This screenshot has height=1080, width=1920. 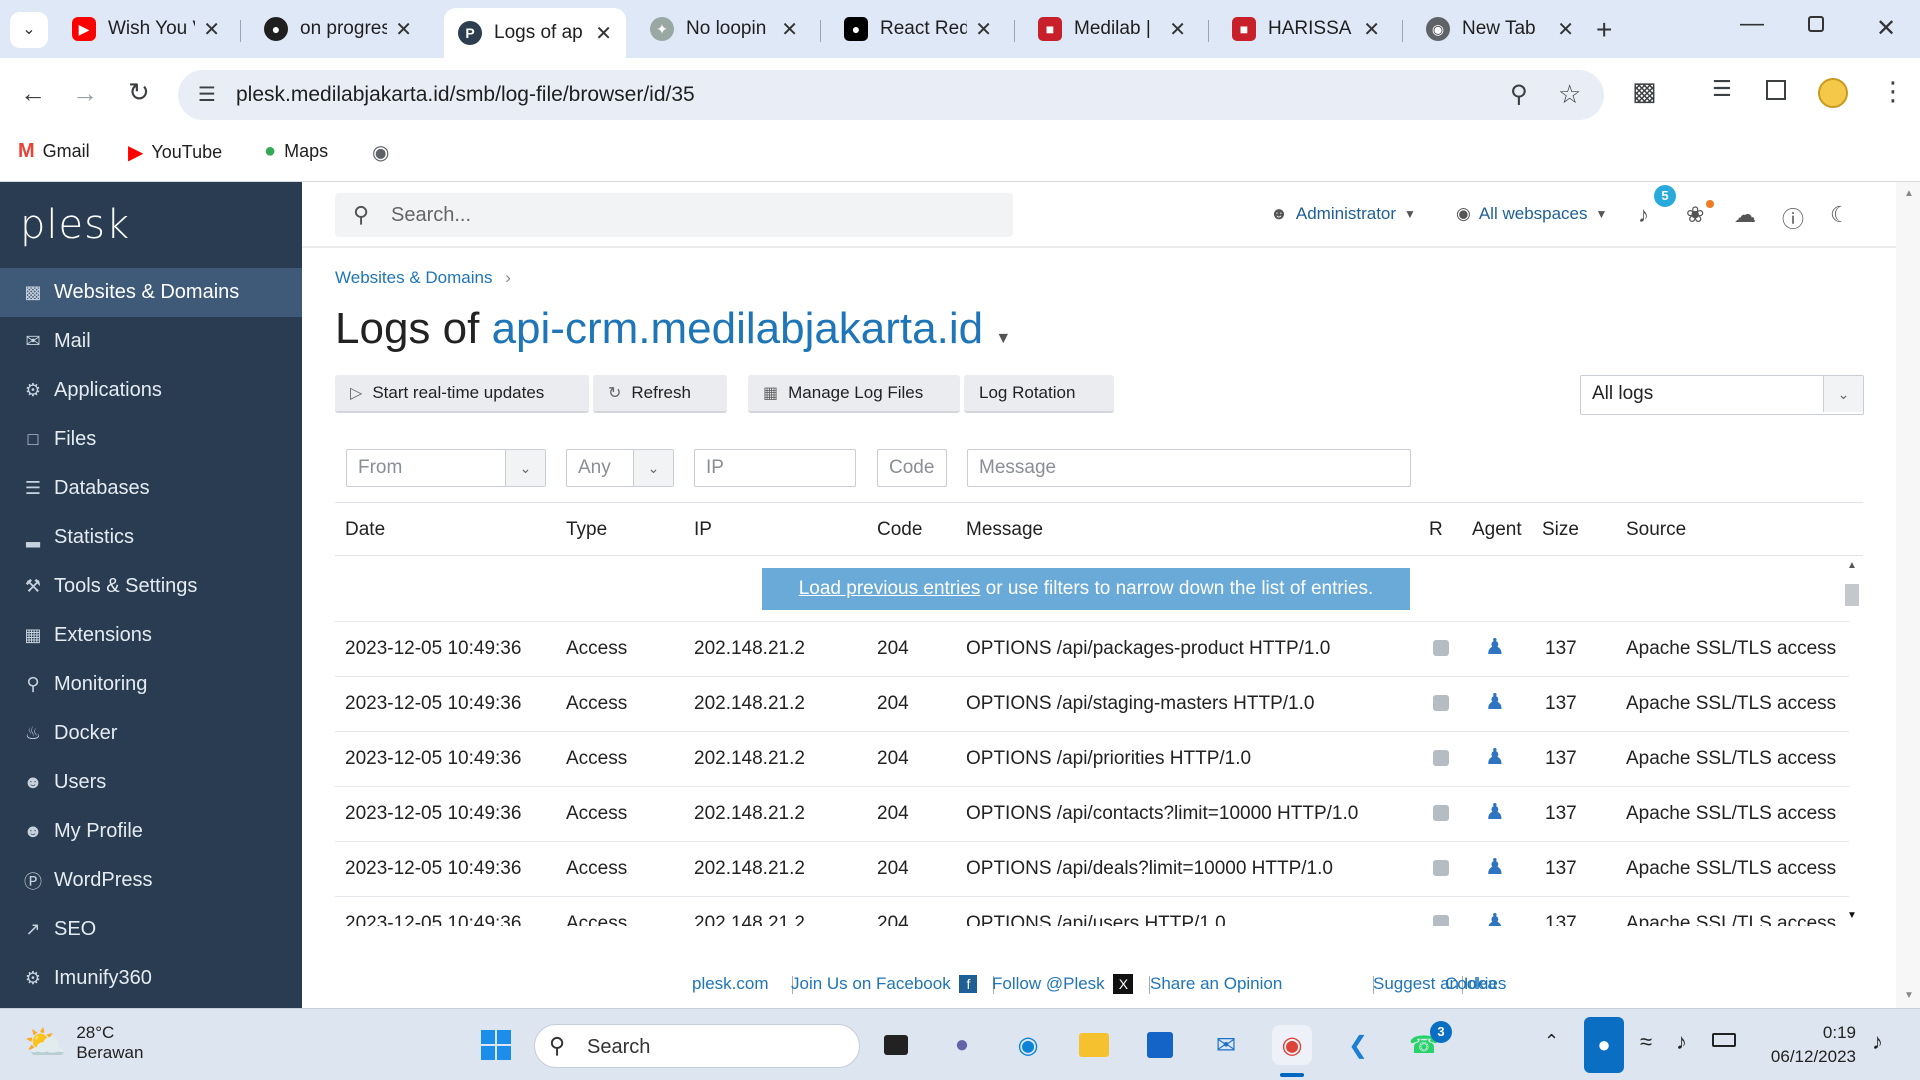 I want to click on task-view-icon, so click(x=896, y=1045).